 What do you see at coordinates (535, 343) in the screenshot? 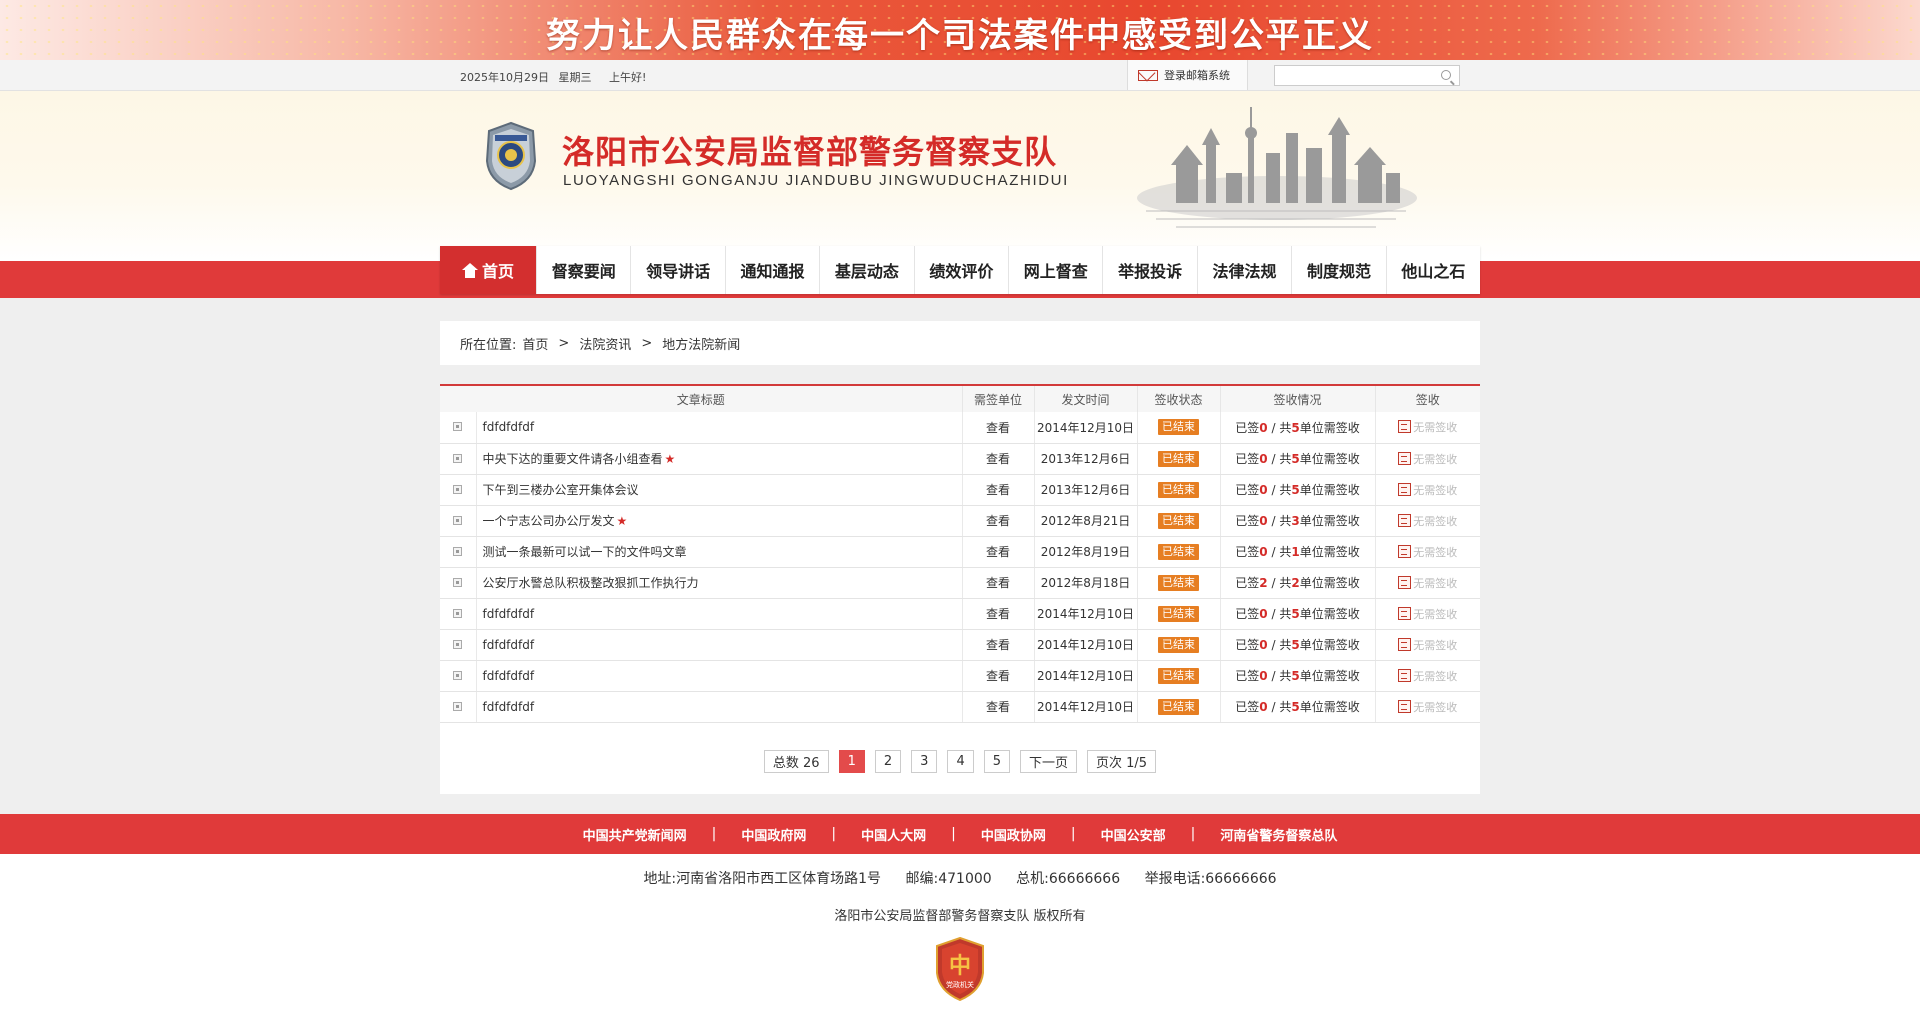
I see `breadcrumb-home: 首页` at bounding box center [535, 343].